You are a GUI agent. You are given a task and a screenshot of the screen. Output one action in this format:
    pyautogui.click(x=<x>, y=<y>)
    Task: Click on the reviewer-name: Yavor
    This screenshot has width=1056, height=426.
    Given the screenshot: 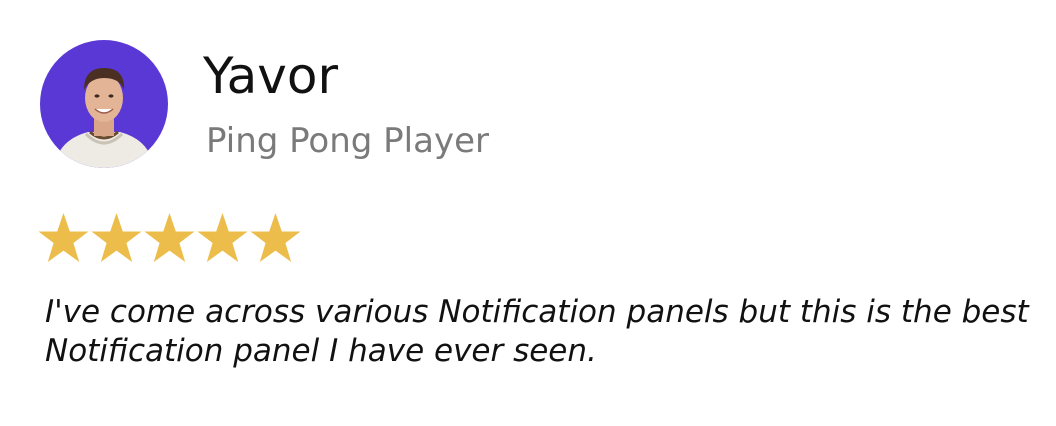 What is the action you would take?
    pyautogui.click(x=271, y=76)
    